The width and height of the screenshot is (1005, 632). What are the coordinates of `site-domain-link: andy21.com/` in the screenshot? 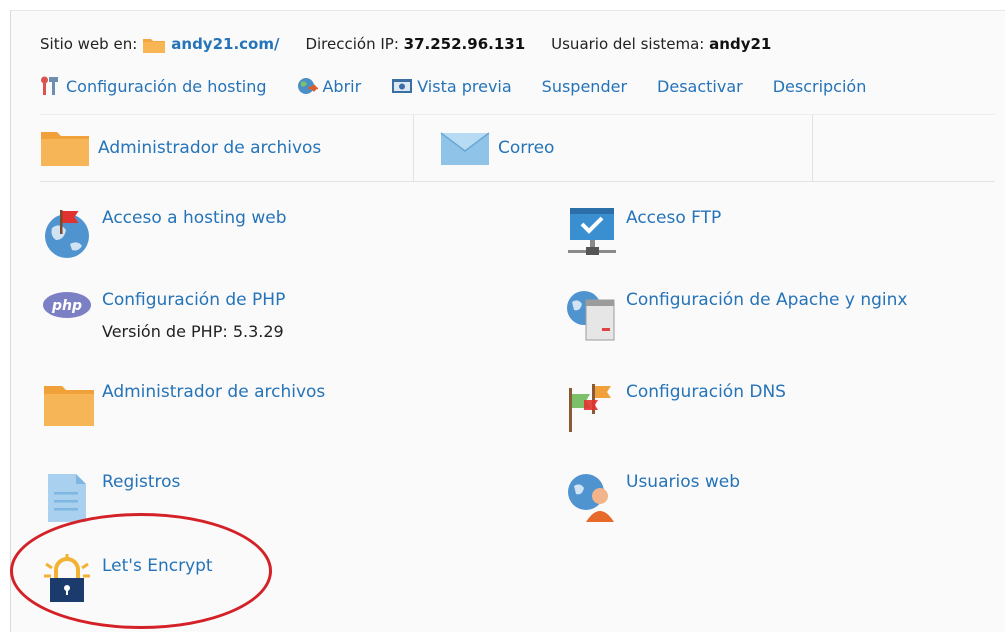 It's located at (225, 44).